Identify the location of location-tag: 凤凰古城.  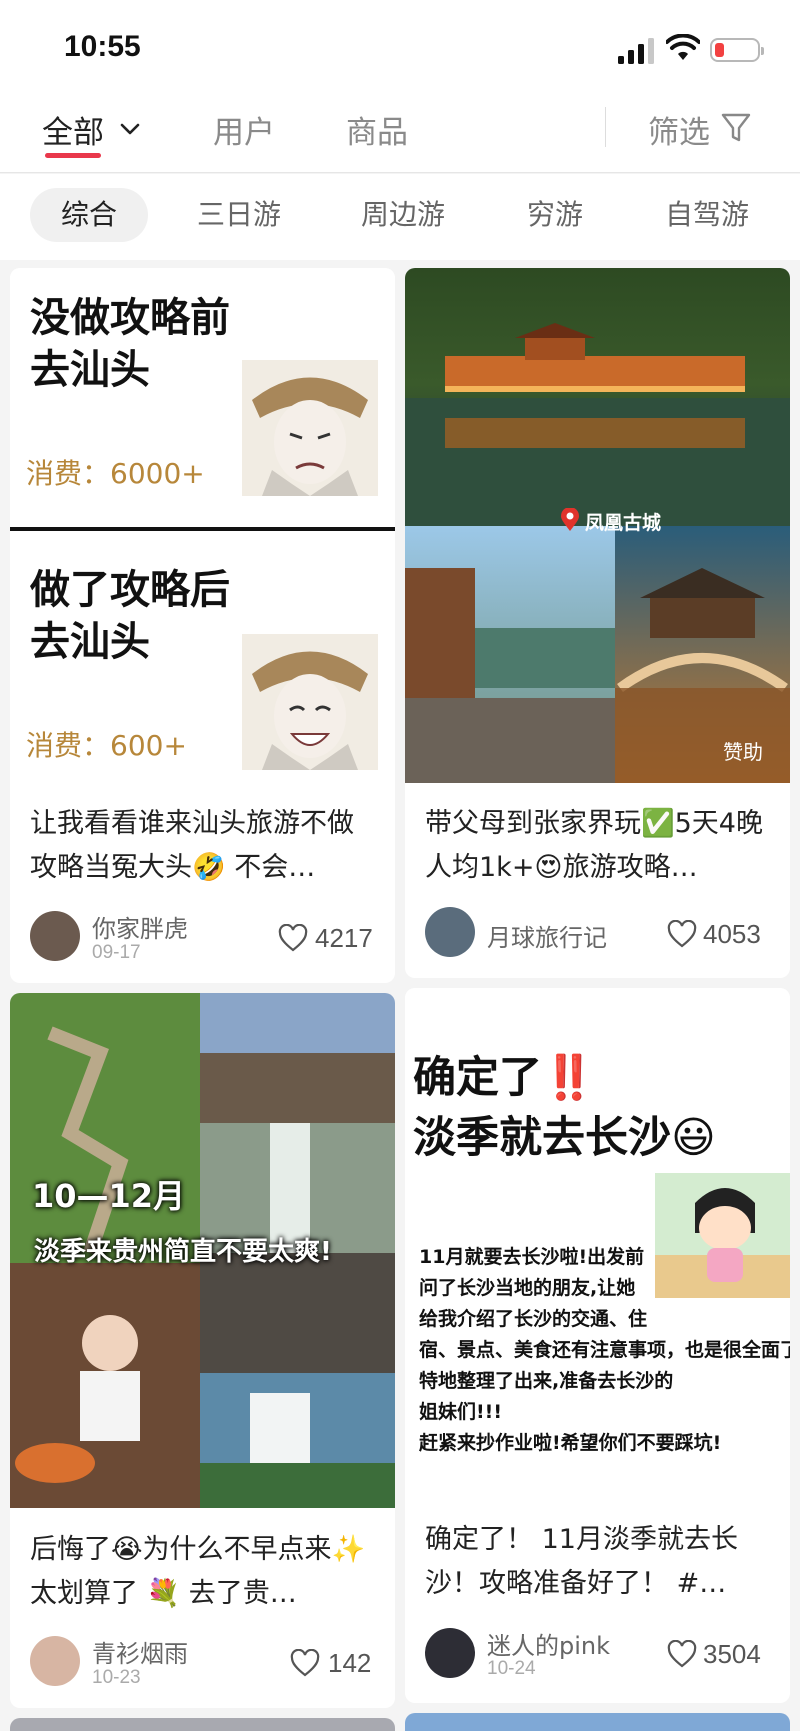
(623, 523).